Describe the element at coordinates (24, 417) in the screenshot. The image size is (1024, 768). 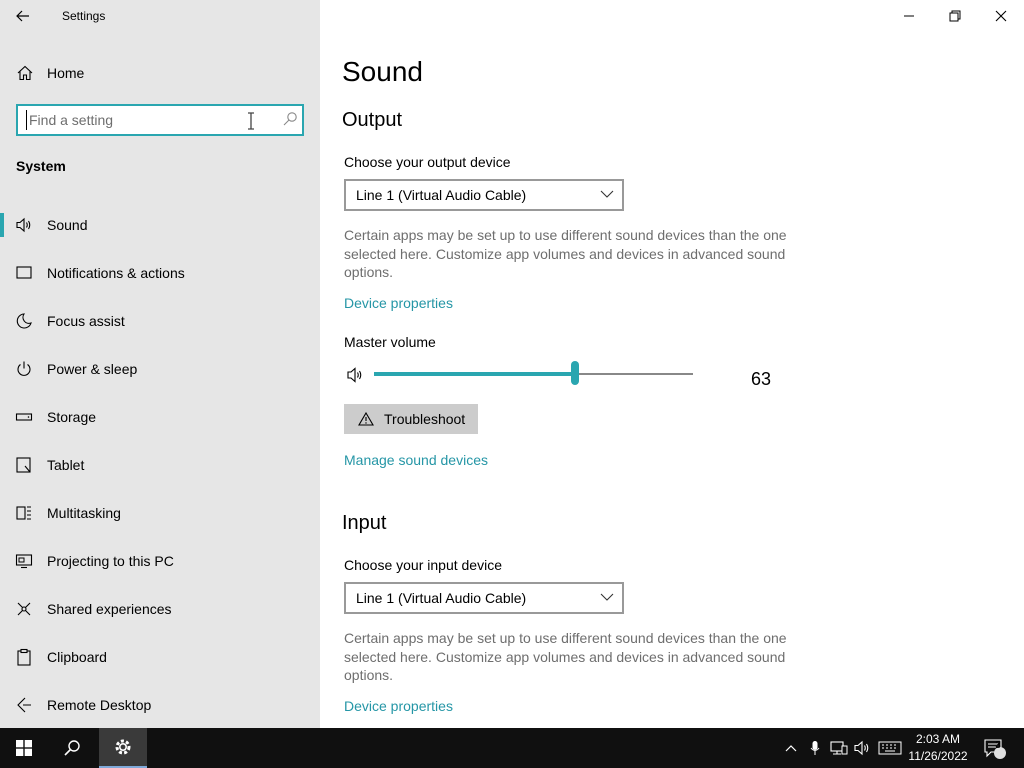
I see `storage-icon` at that location.